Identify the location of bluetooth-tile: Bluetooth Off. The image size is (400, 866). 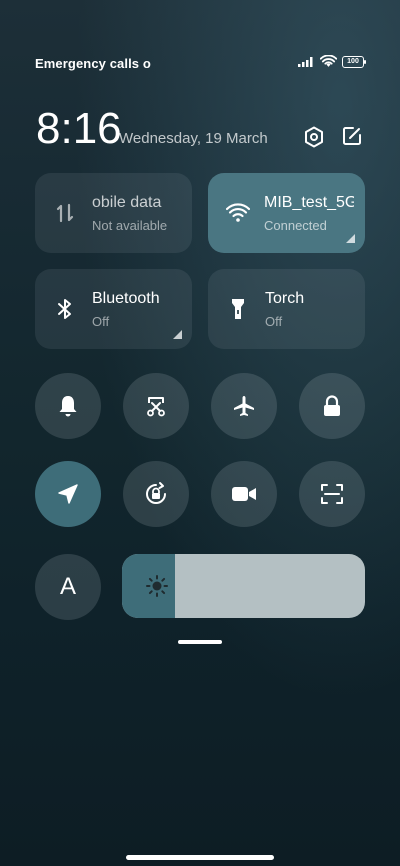
(113, 309).